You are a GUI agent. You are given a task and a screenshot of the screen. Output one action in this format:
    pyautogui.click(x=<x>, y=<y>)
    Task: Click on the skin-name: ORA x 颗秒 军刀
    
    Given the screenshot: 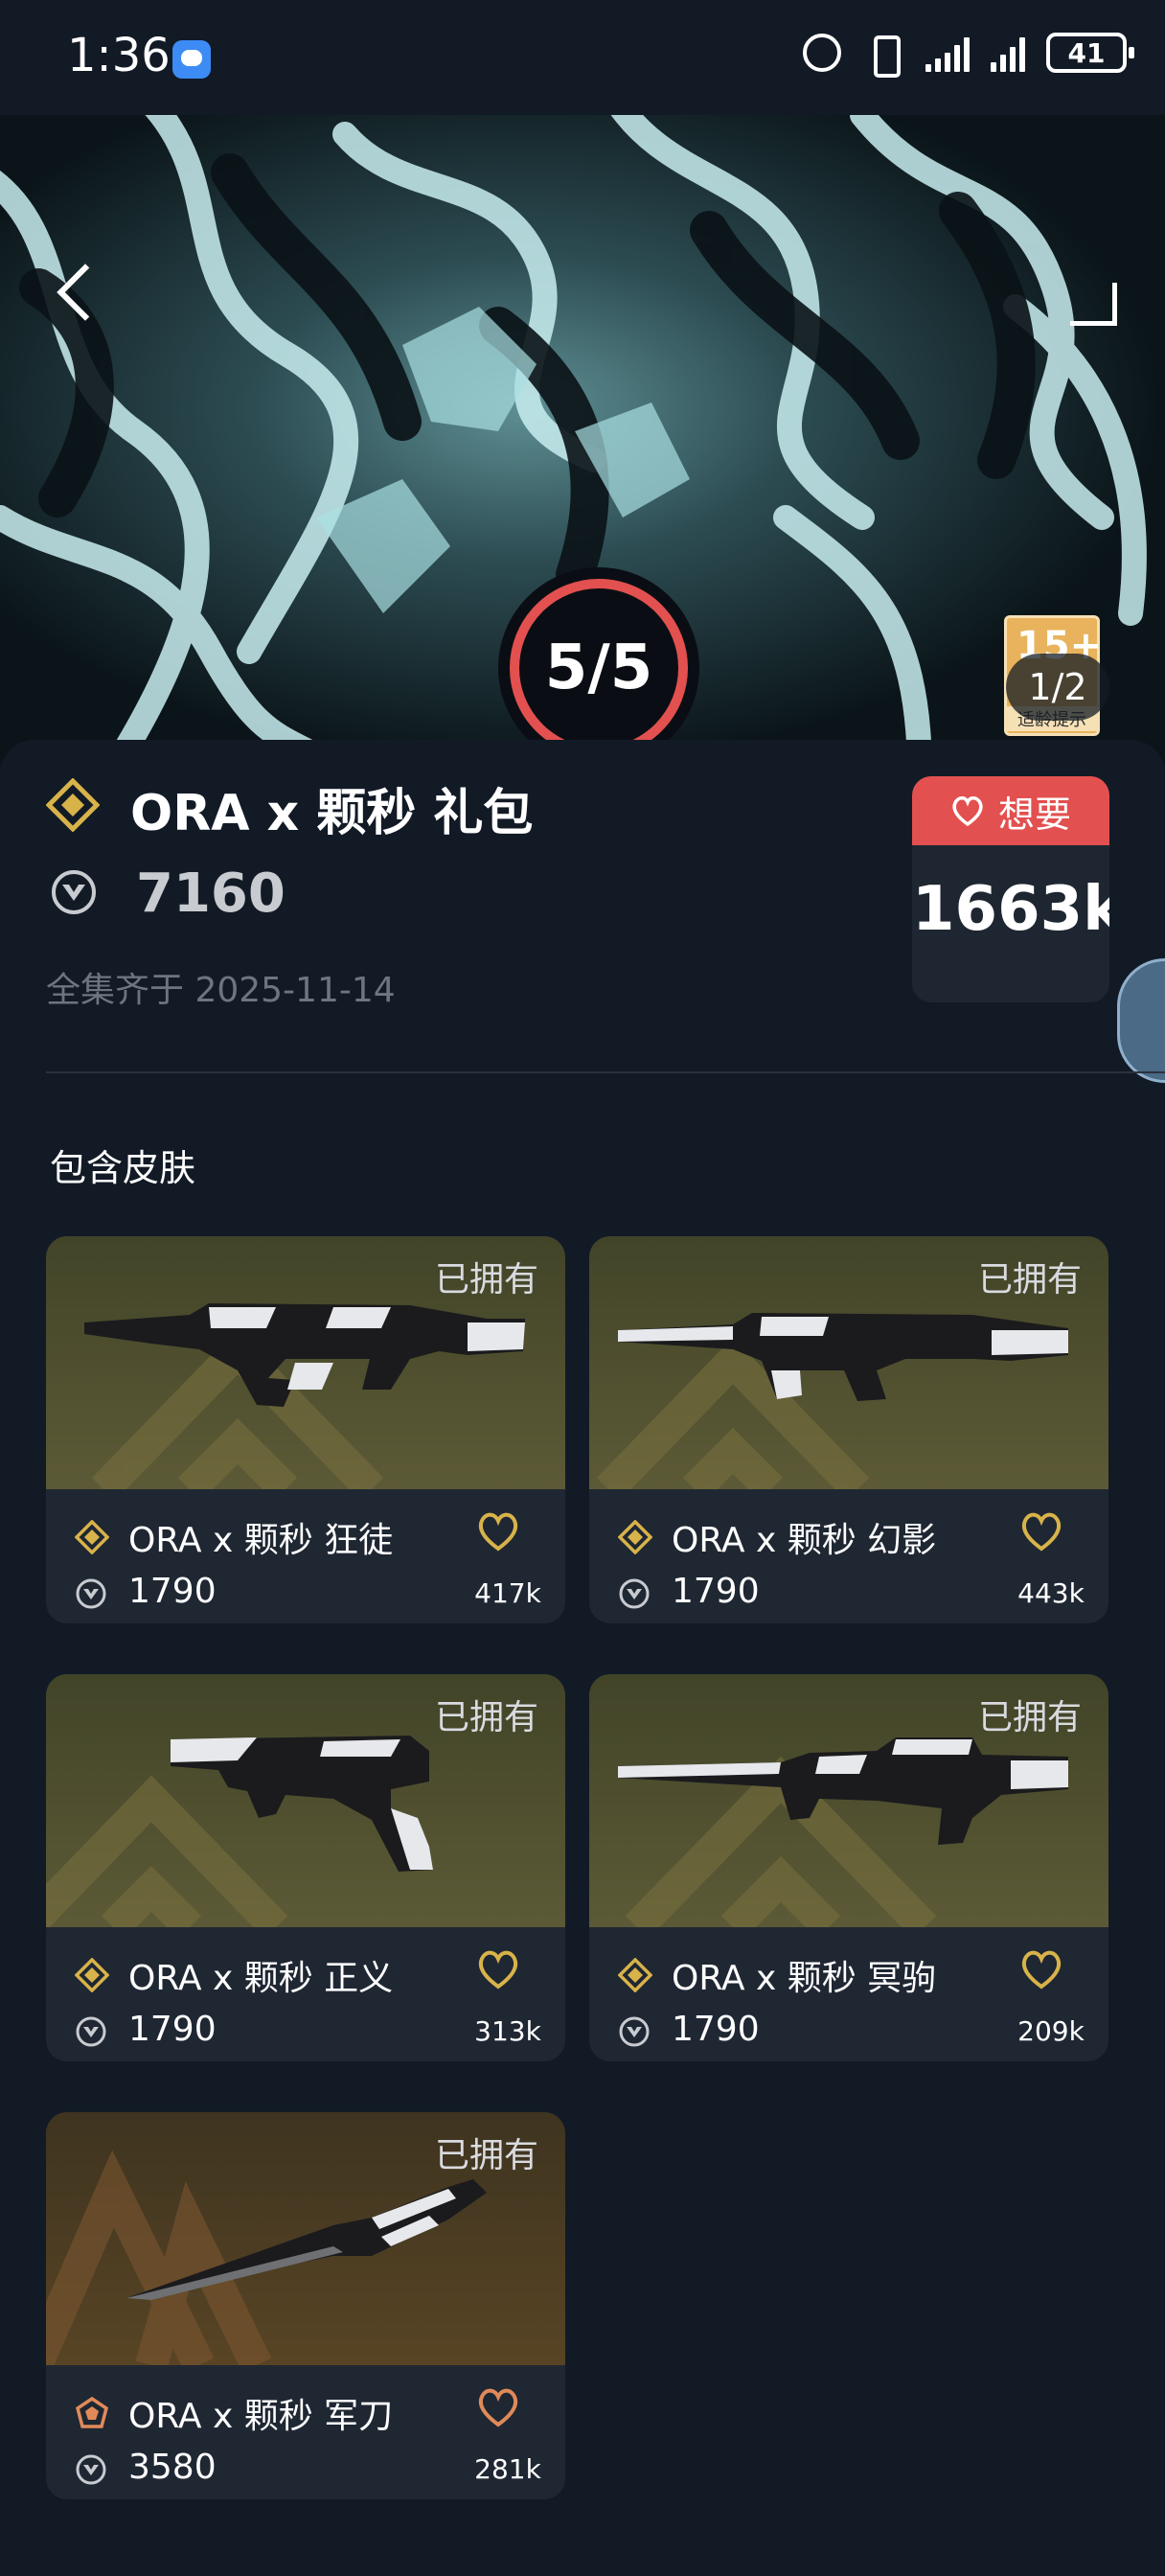 What is the action you would take?
    pyautogui.click(x=261, y=2416)
    